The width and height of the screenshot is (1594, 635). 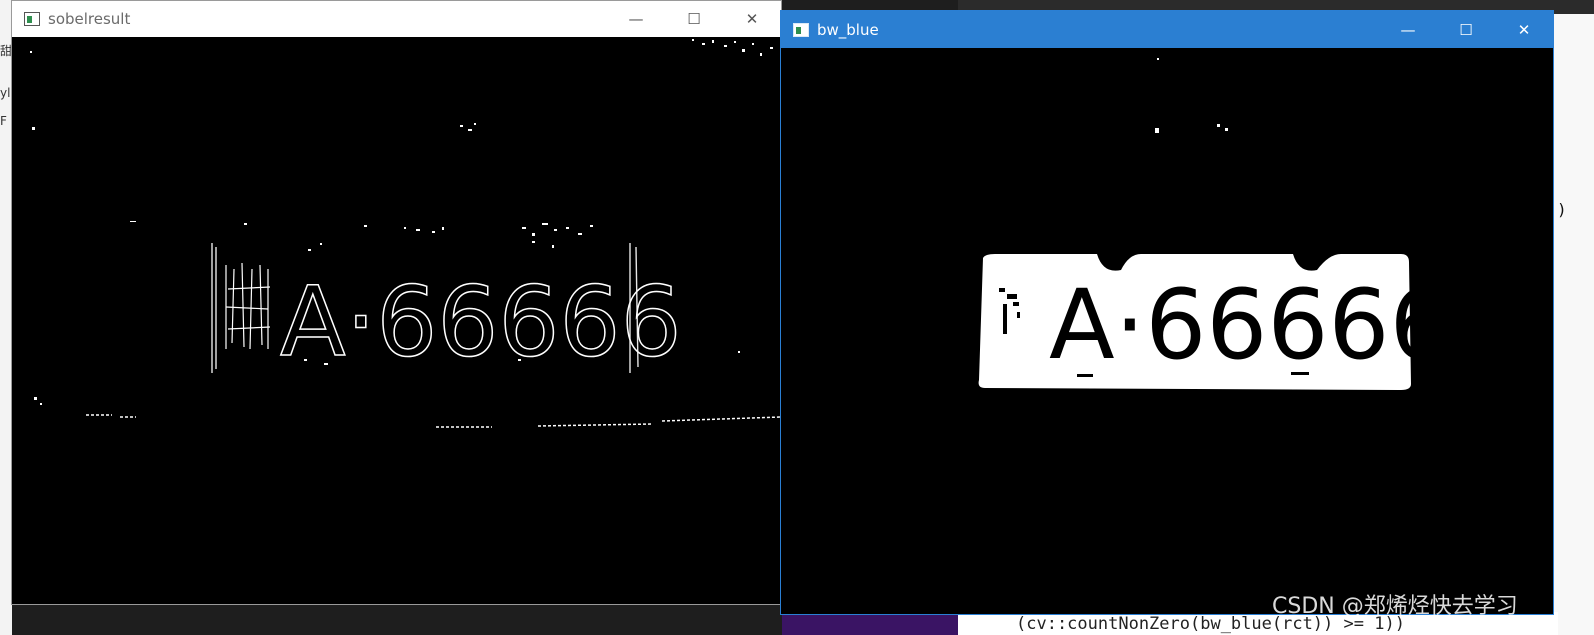 What do you see at coordinates (89, 19) in the screenshot?
I see `window-title: sobelresult` at bounding box center [89, 19].